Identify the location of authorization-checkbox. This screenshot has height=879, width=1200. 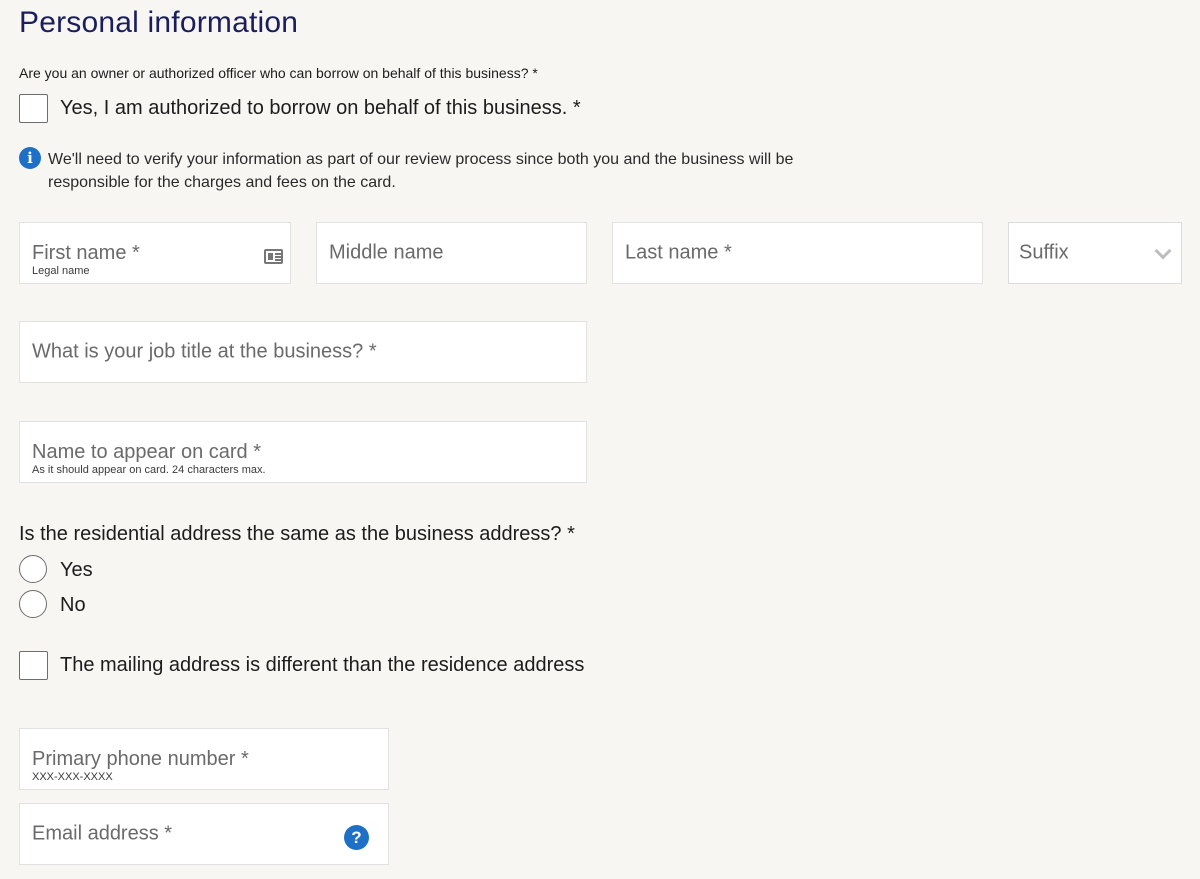
(33, 108).